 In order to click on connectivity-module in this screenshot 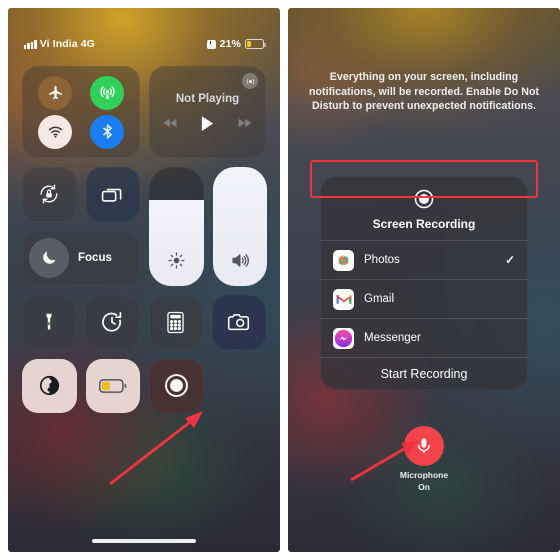, I will do `click(81, 112)`.